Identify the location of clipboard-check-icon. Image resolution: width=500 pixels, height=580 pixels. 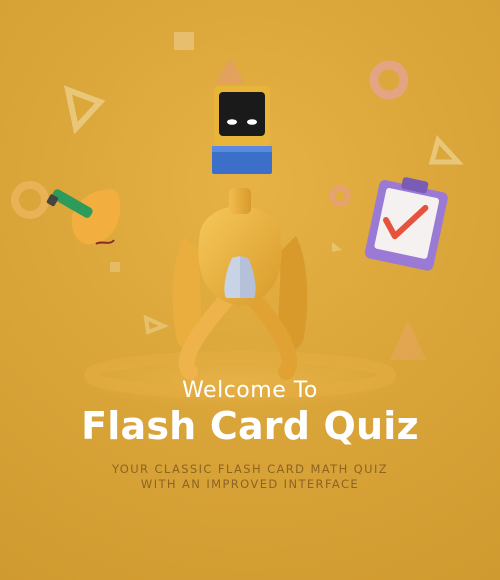
(406, 224).